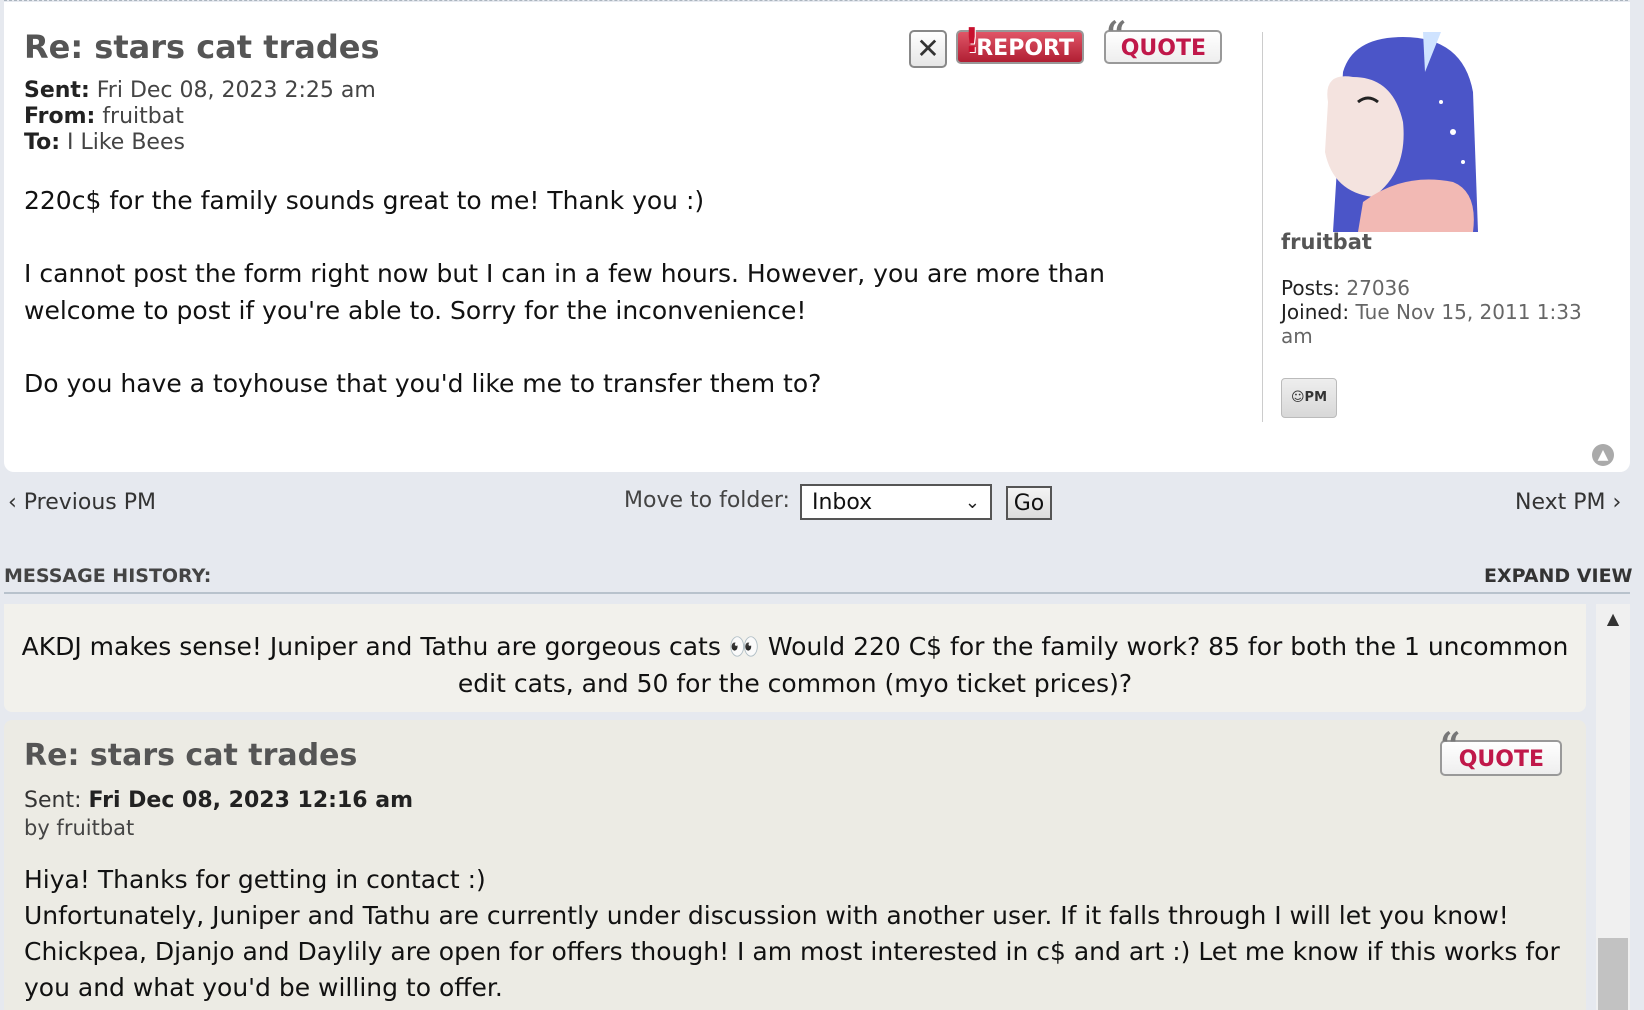 This screenshot has width=1644, height=1010. What do you see at coordinates (1297, 397) in the screenshot?
I see `user-icon: ☺` at bounding box center [1297, 397].